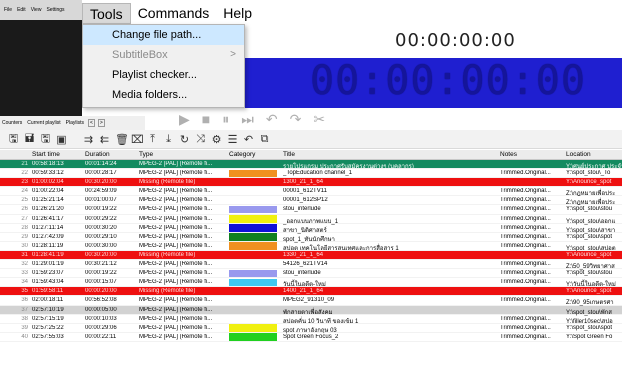  I want to click on duration-cell: 00:00:29:10, so click(101, 236).